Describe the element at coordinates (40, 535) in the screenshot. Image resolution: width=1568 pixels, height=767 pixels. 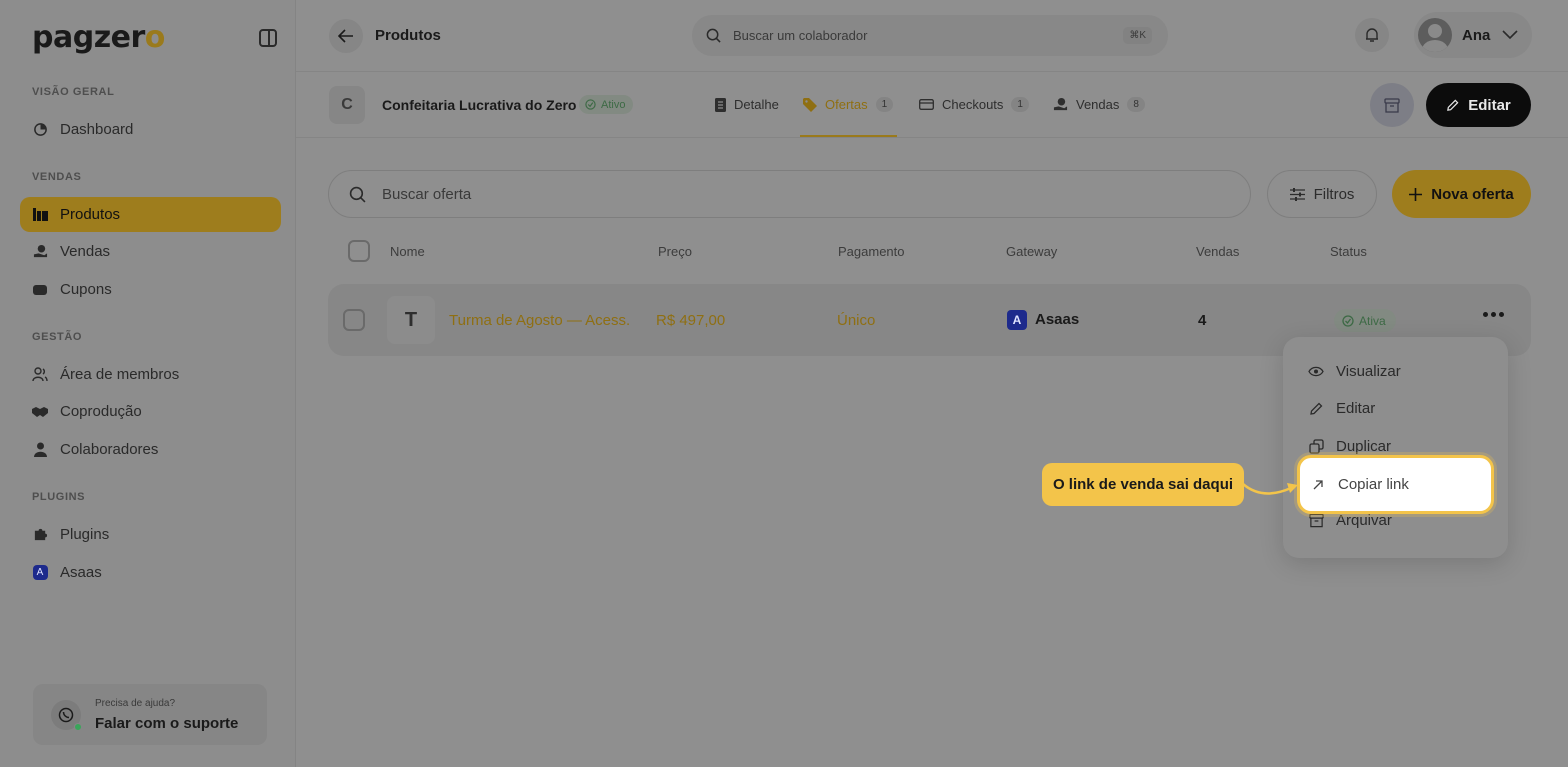
I see `puzzle-icon` at that location.